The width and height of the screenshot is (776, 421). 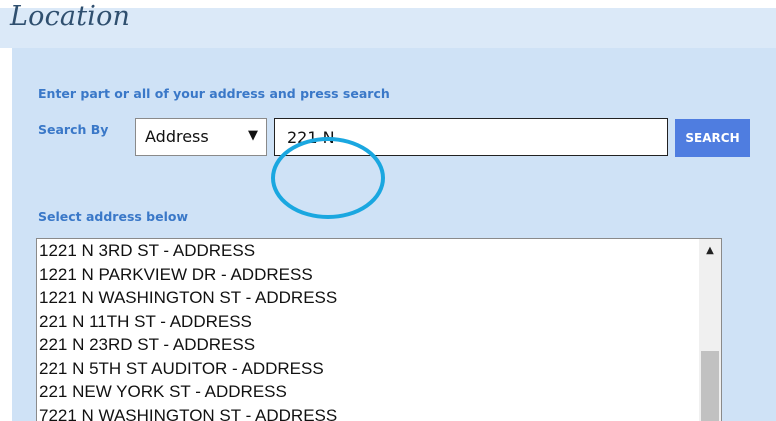 I want to click on search-button: SEARCH, so click(x=712, y=138).